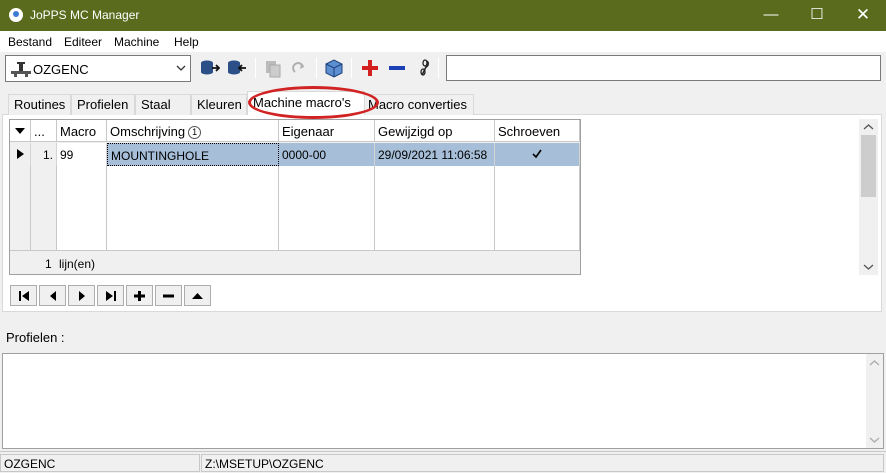 The image size is (886, 473). Describe the element at coordinates (44, 208) in the screenshot. I see `index-column` at that location.